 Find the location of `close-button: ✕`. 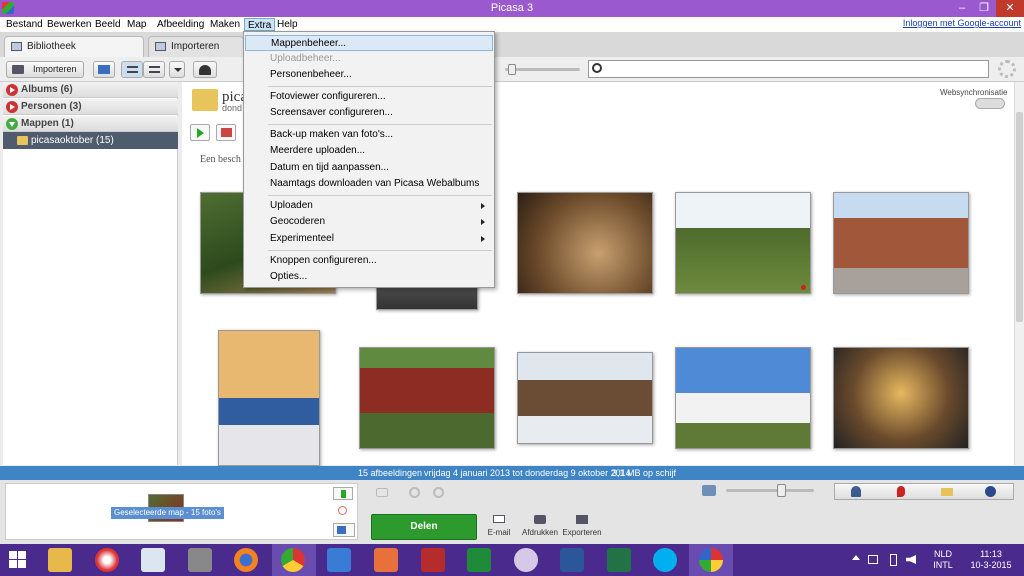

close-button: ✕ is located at coordinates (1010, 8).